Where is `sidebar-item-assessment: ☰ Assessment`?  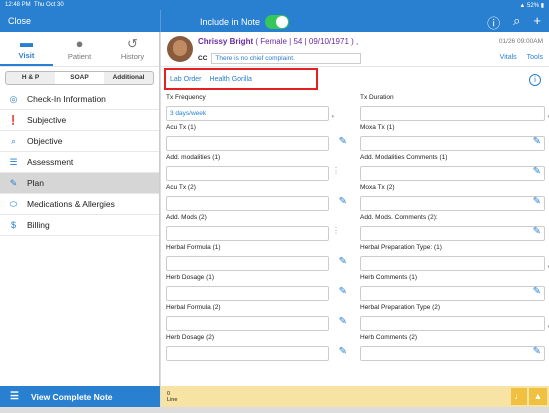 sidebar-item-assessment: ☰ Assessment is located at coordinates (79, 162).